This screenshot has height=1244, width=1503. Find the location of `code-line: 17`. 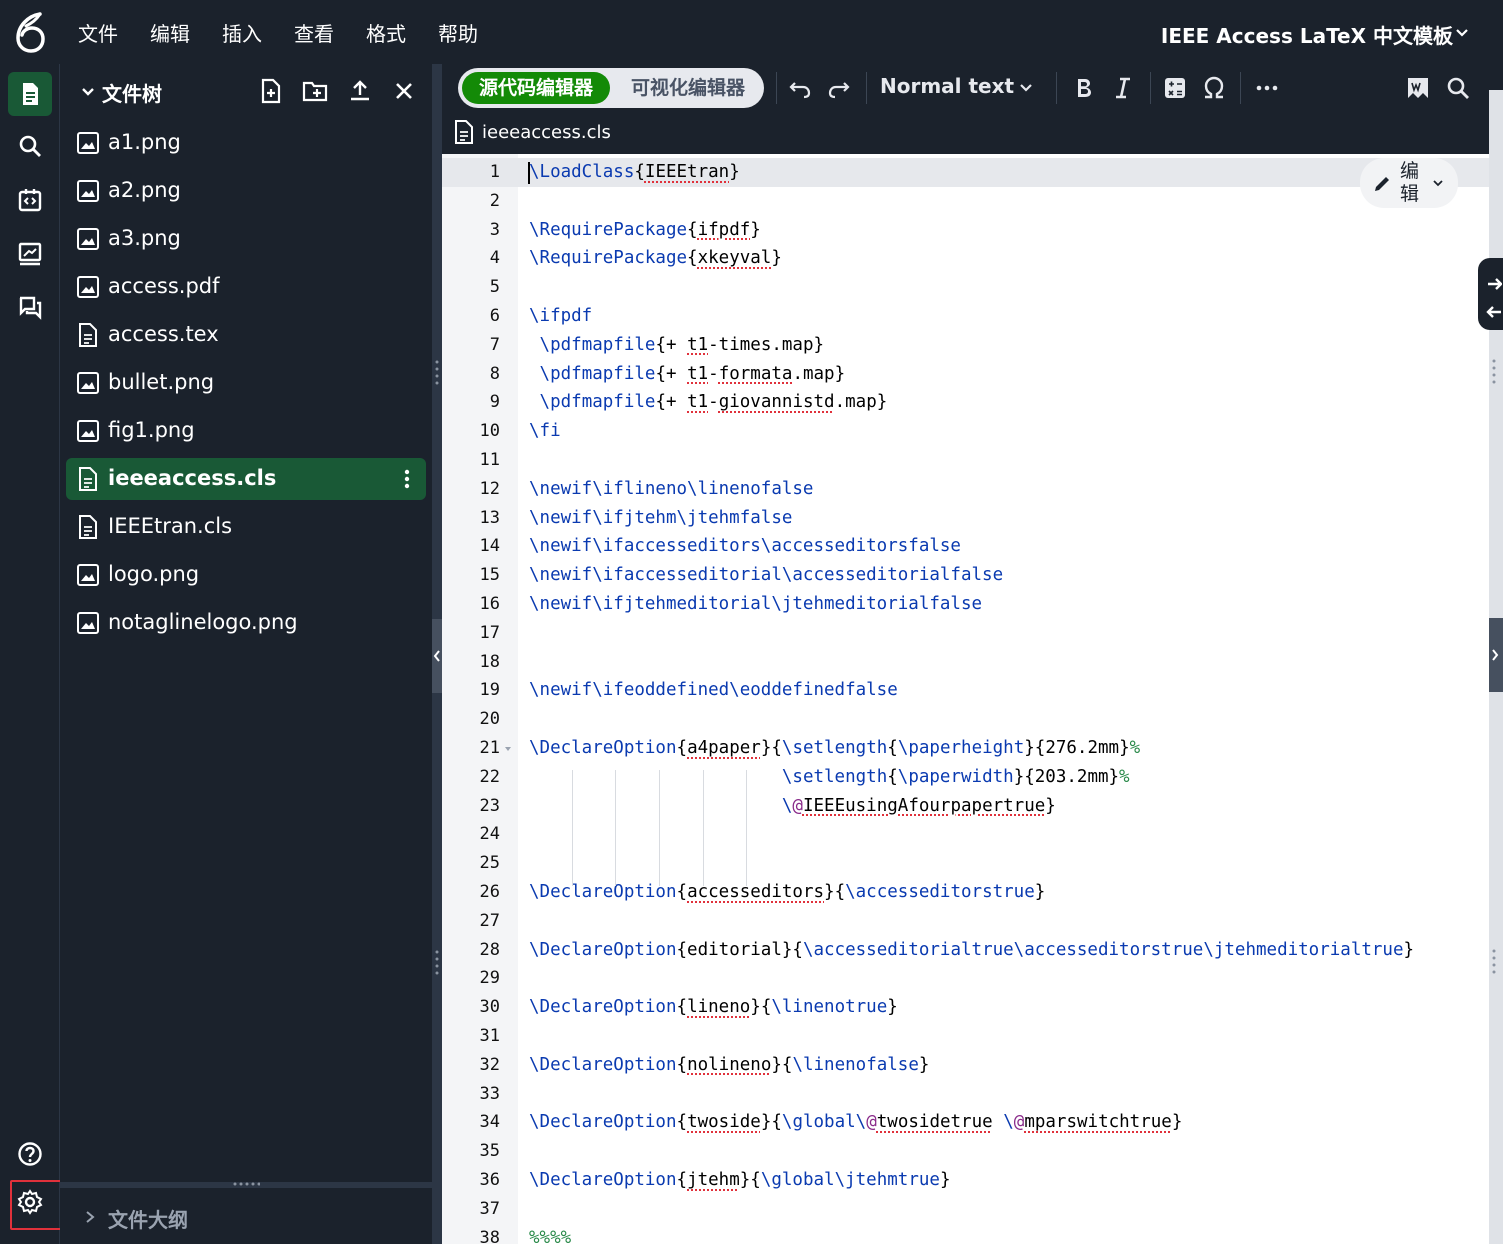

code-line: 17 is located at coordinates (965, 633).